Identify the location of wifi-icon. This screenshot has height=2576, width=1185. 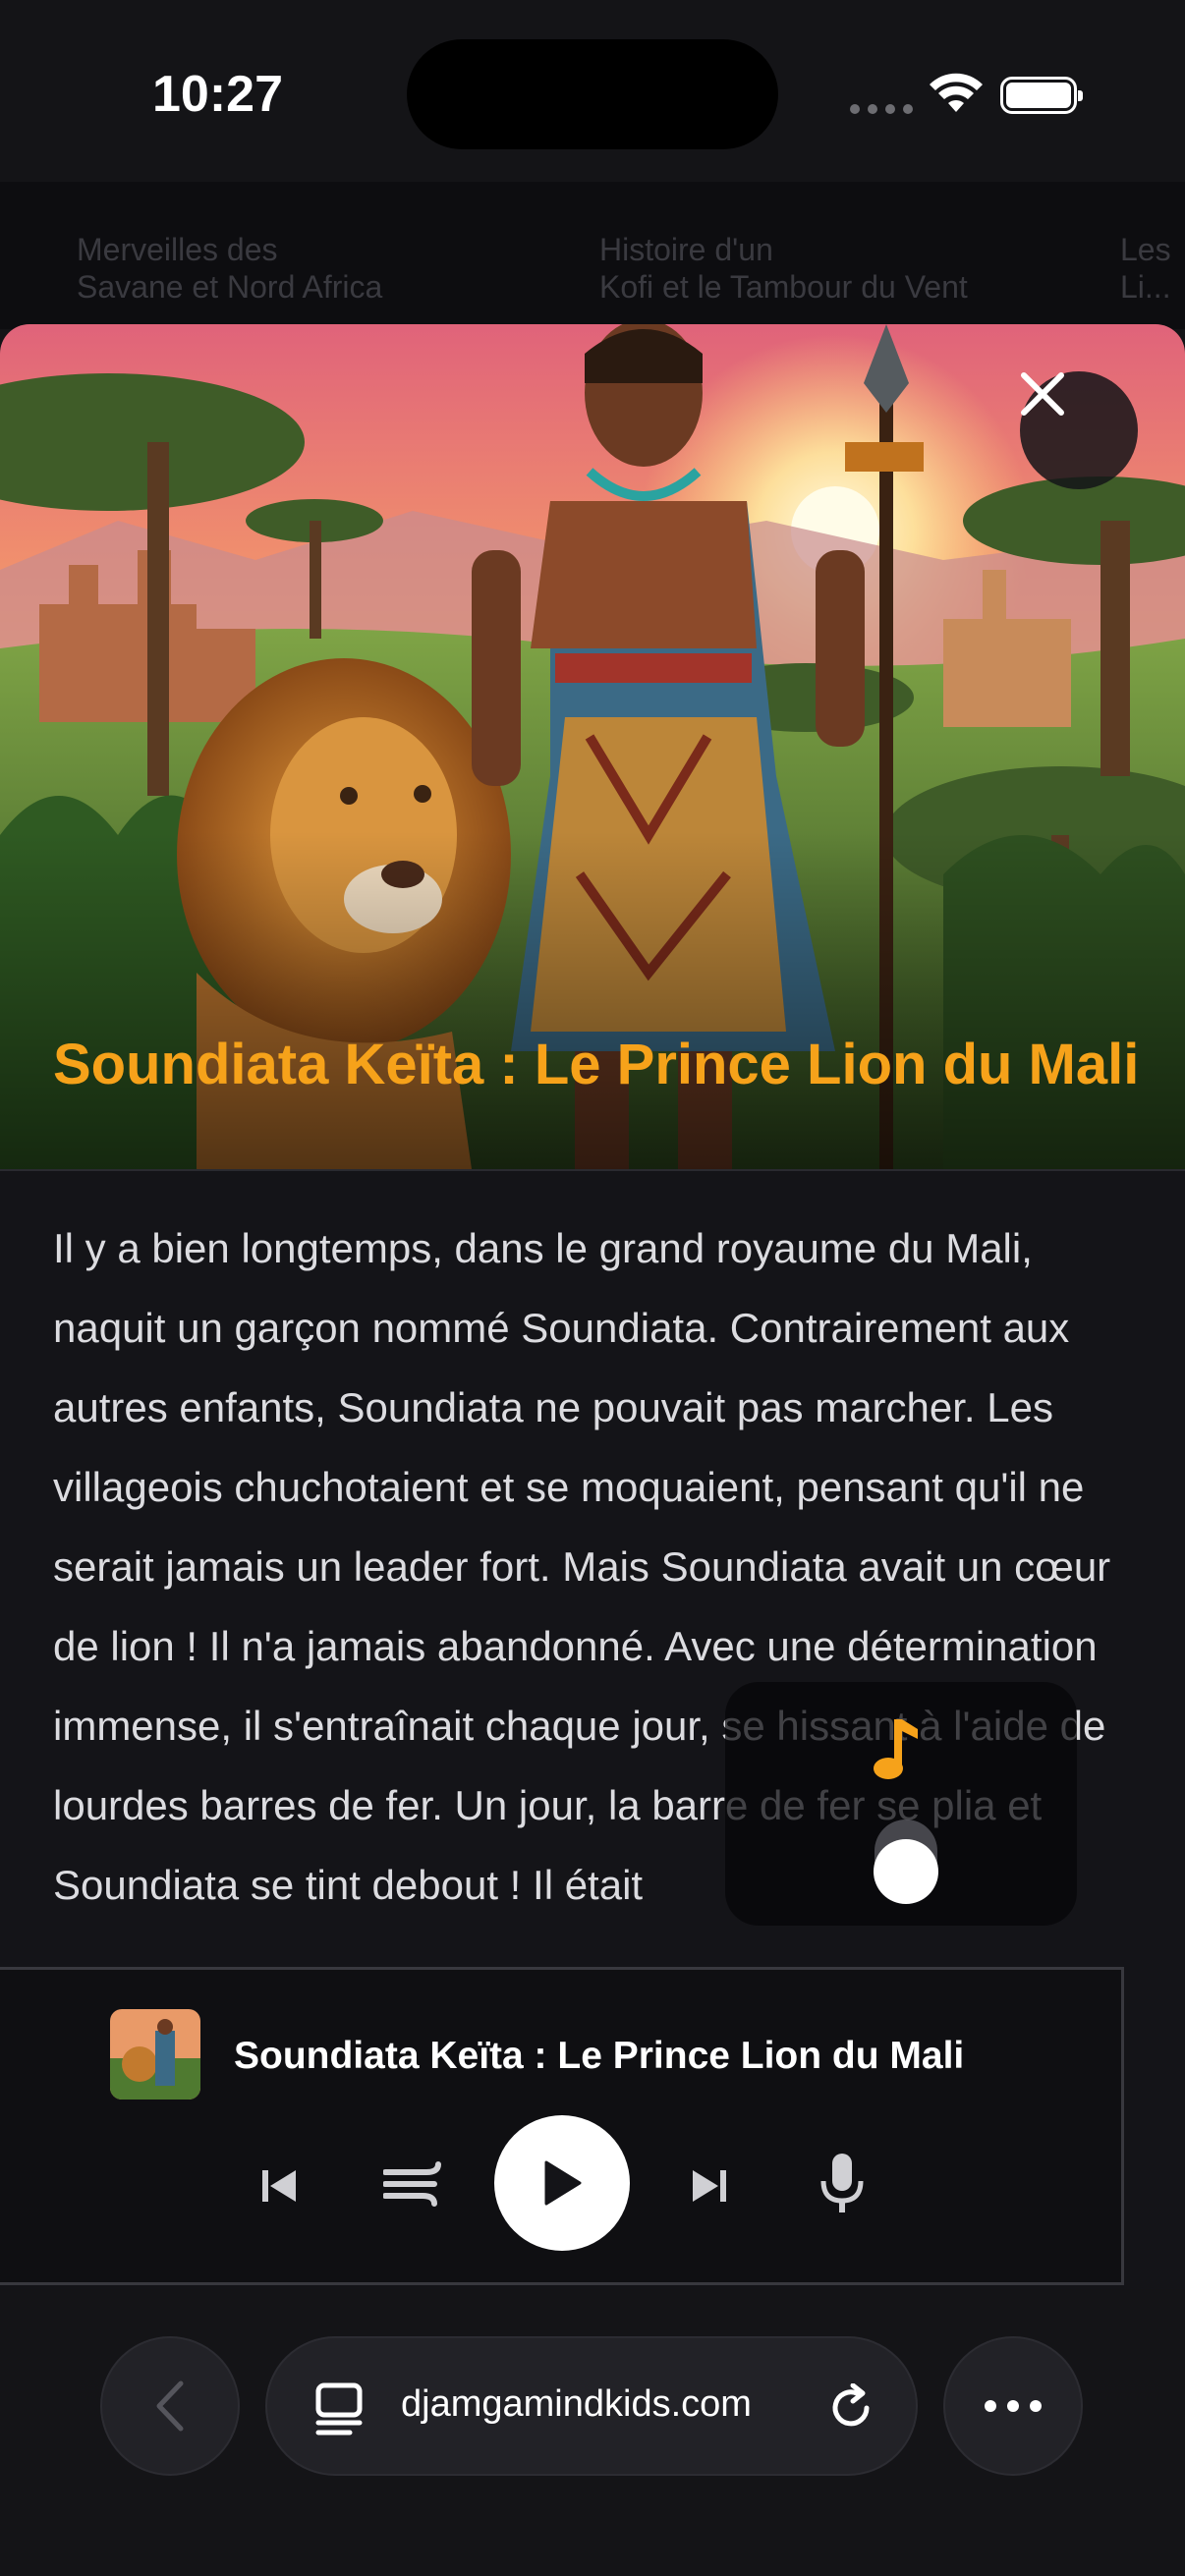
(957, 92).